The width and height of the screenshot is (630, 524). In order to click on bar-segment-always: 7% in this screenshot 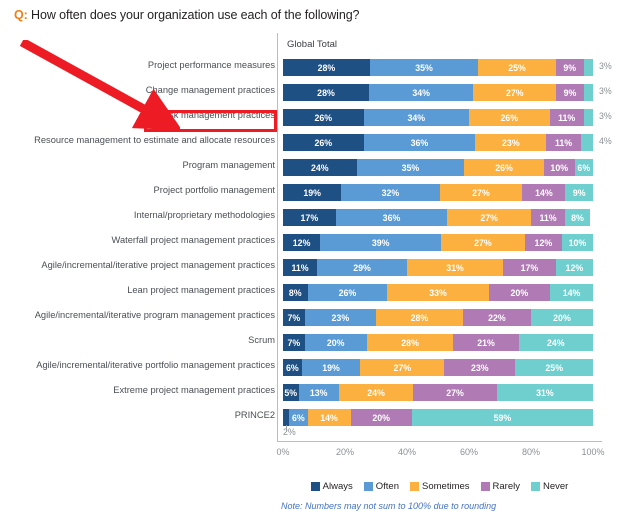, I will do `click(294, 342)`.